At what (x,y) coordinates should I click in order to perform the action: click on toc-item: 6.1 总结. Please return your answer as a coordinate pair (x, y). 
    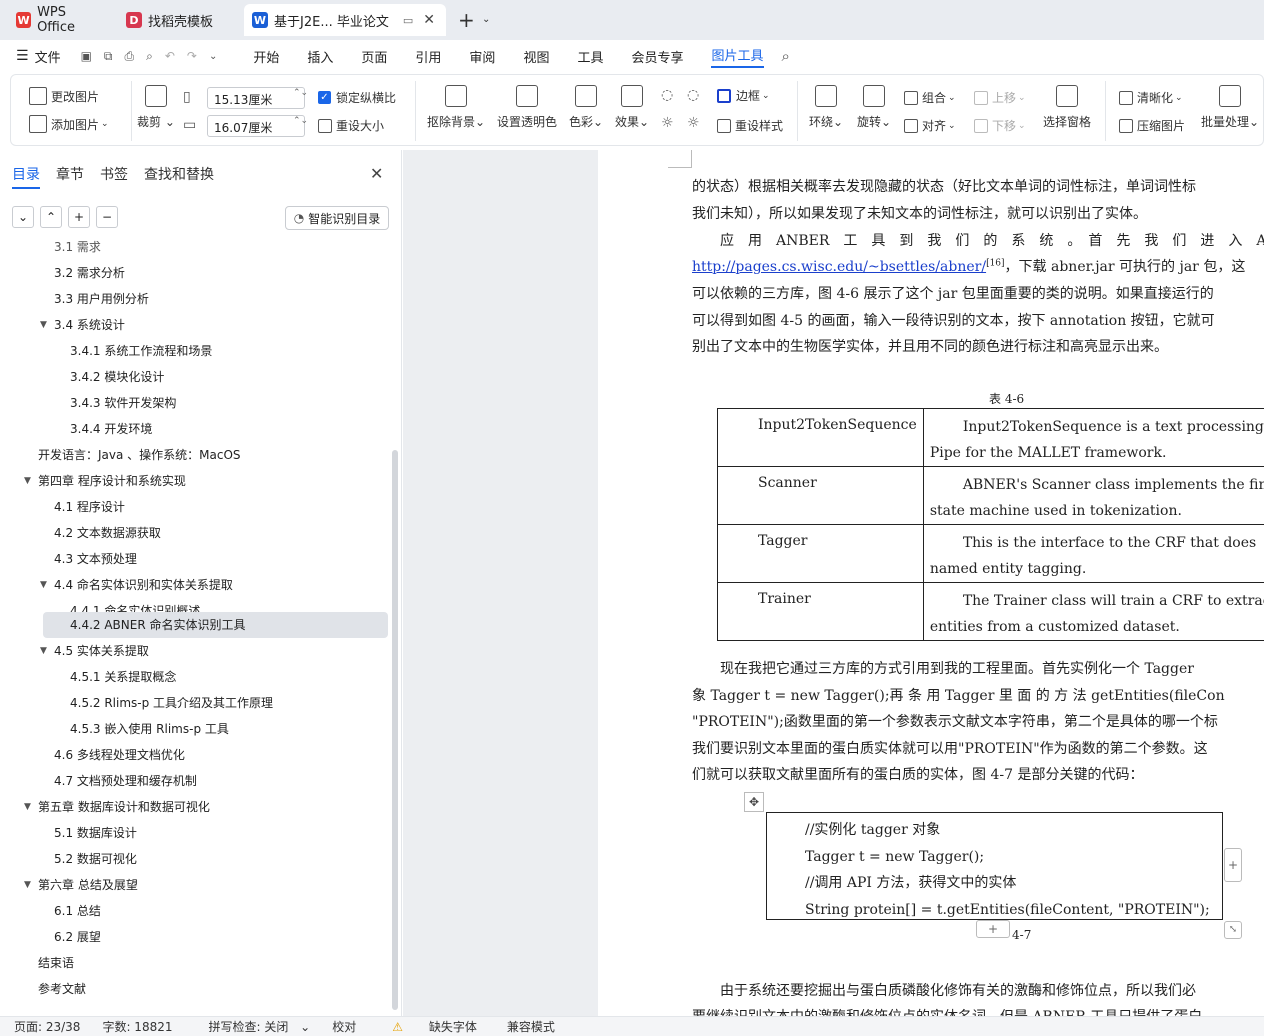
    Looking at the image, I should click on (204, 911).